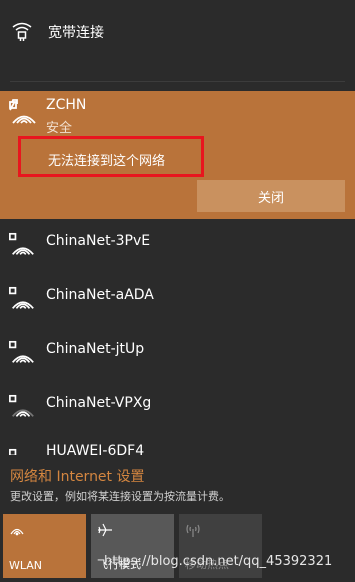  What do you see at coordinates (76, 33) in the screenshot?
I see `broadband-label: 宽带连接` at bounding box center [76, 33].